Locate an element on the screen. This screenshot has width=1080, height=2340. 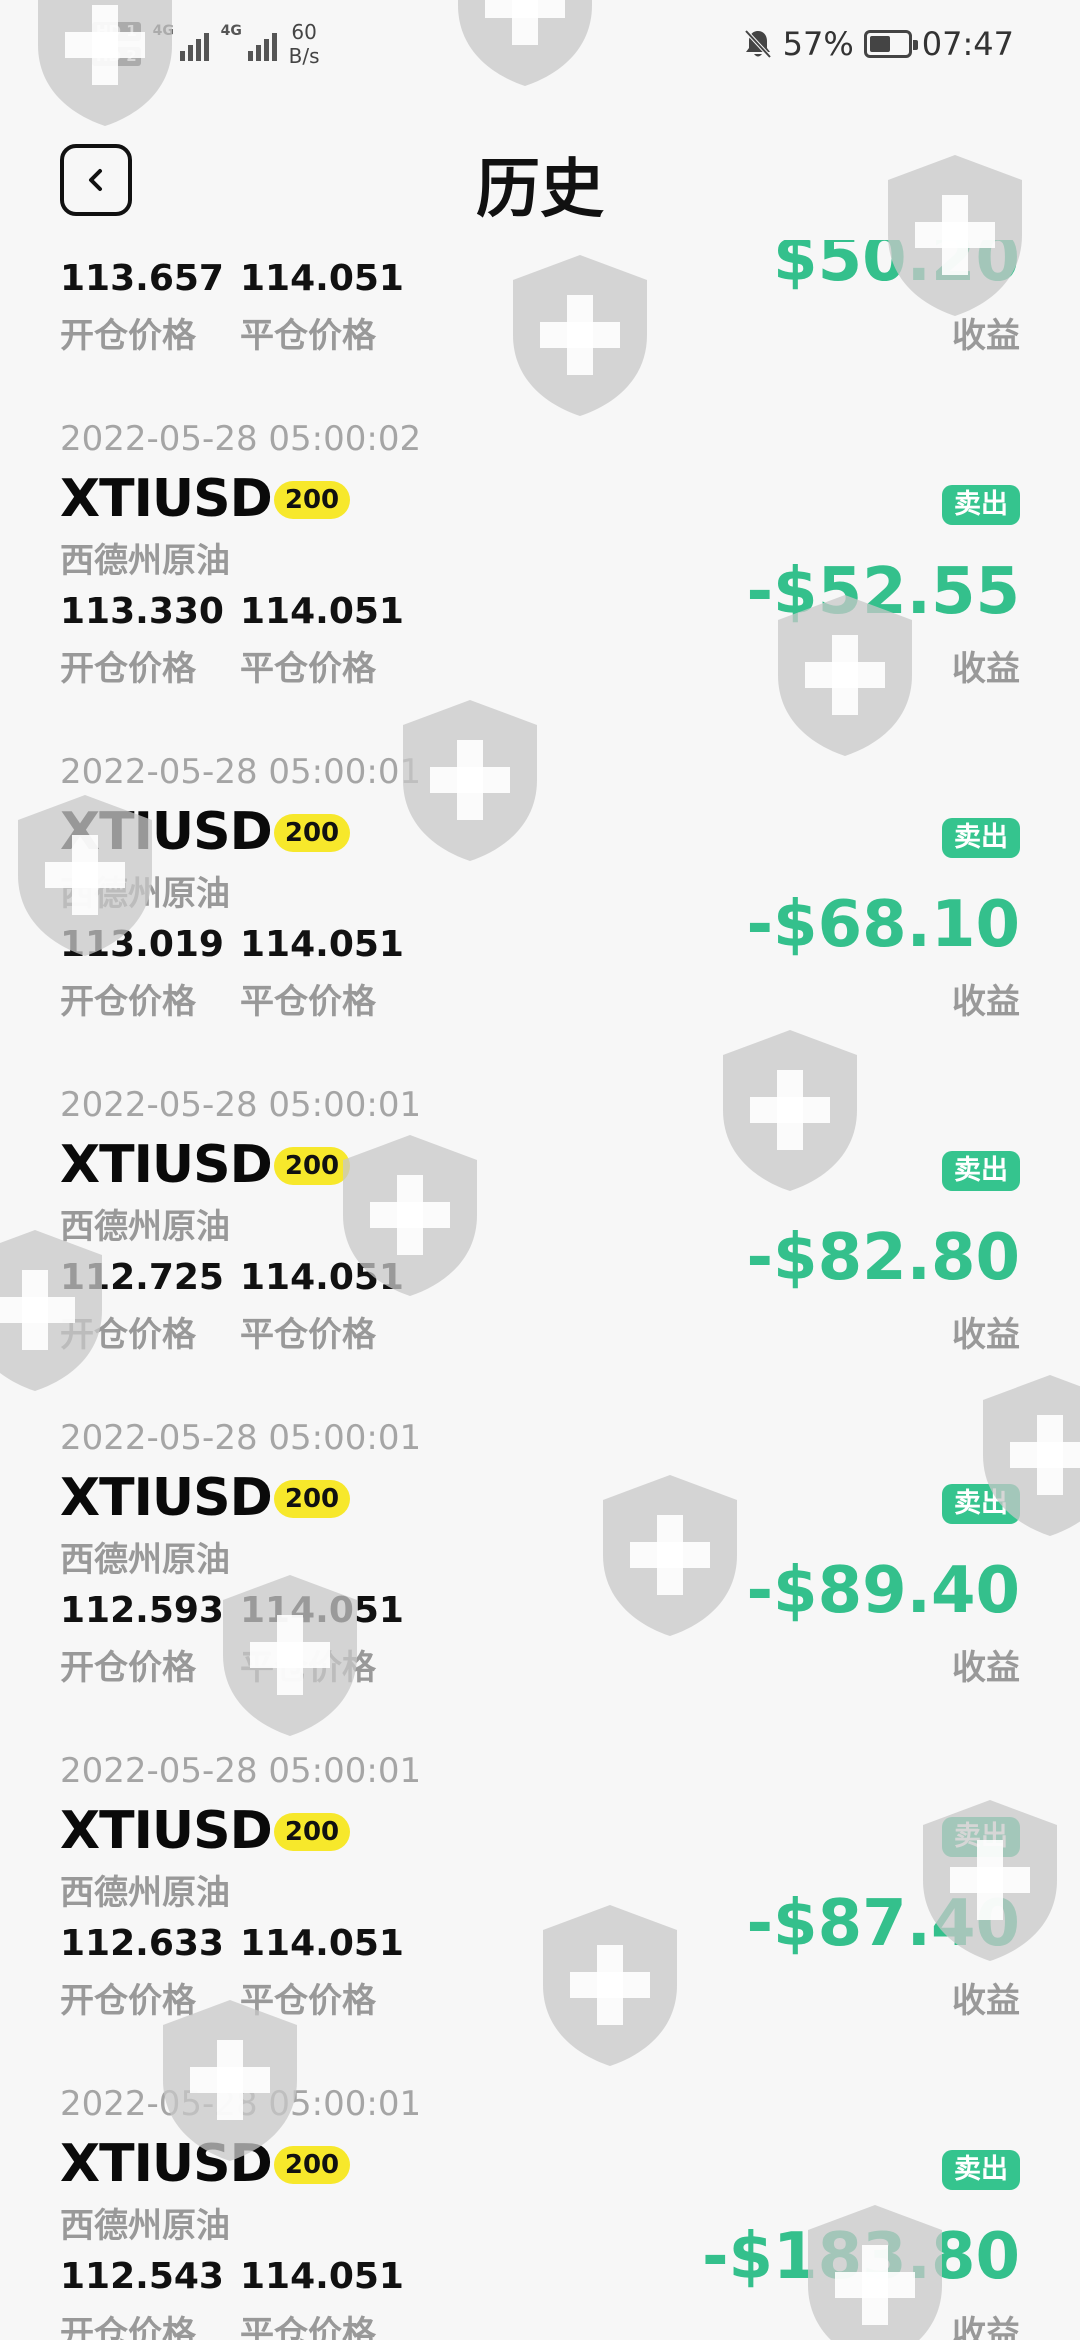
bell-off-icon is located at coordinates (758, 44).